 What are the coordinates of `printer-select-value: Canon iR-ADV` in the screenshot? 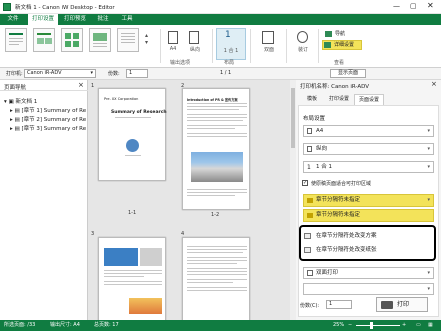 It's located at (44, 73).